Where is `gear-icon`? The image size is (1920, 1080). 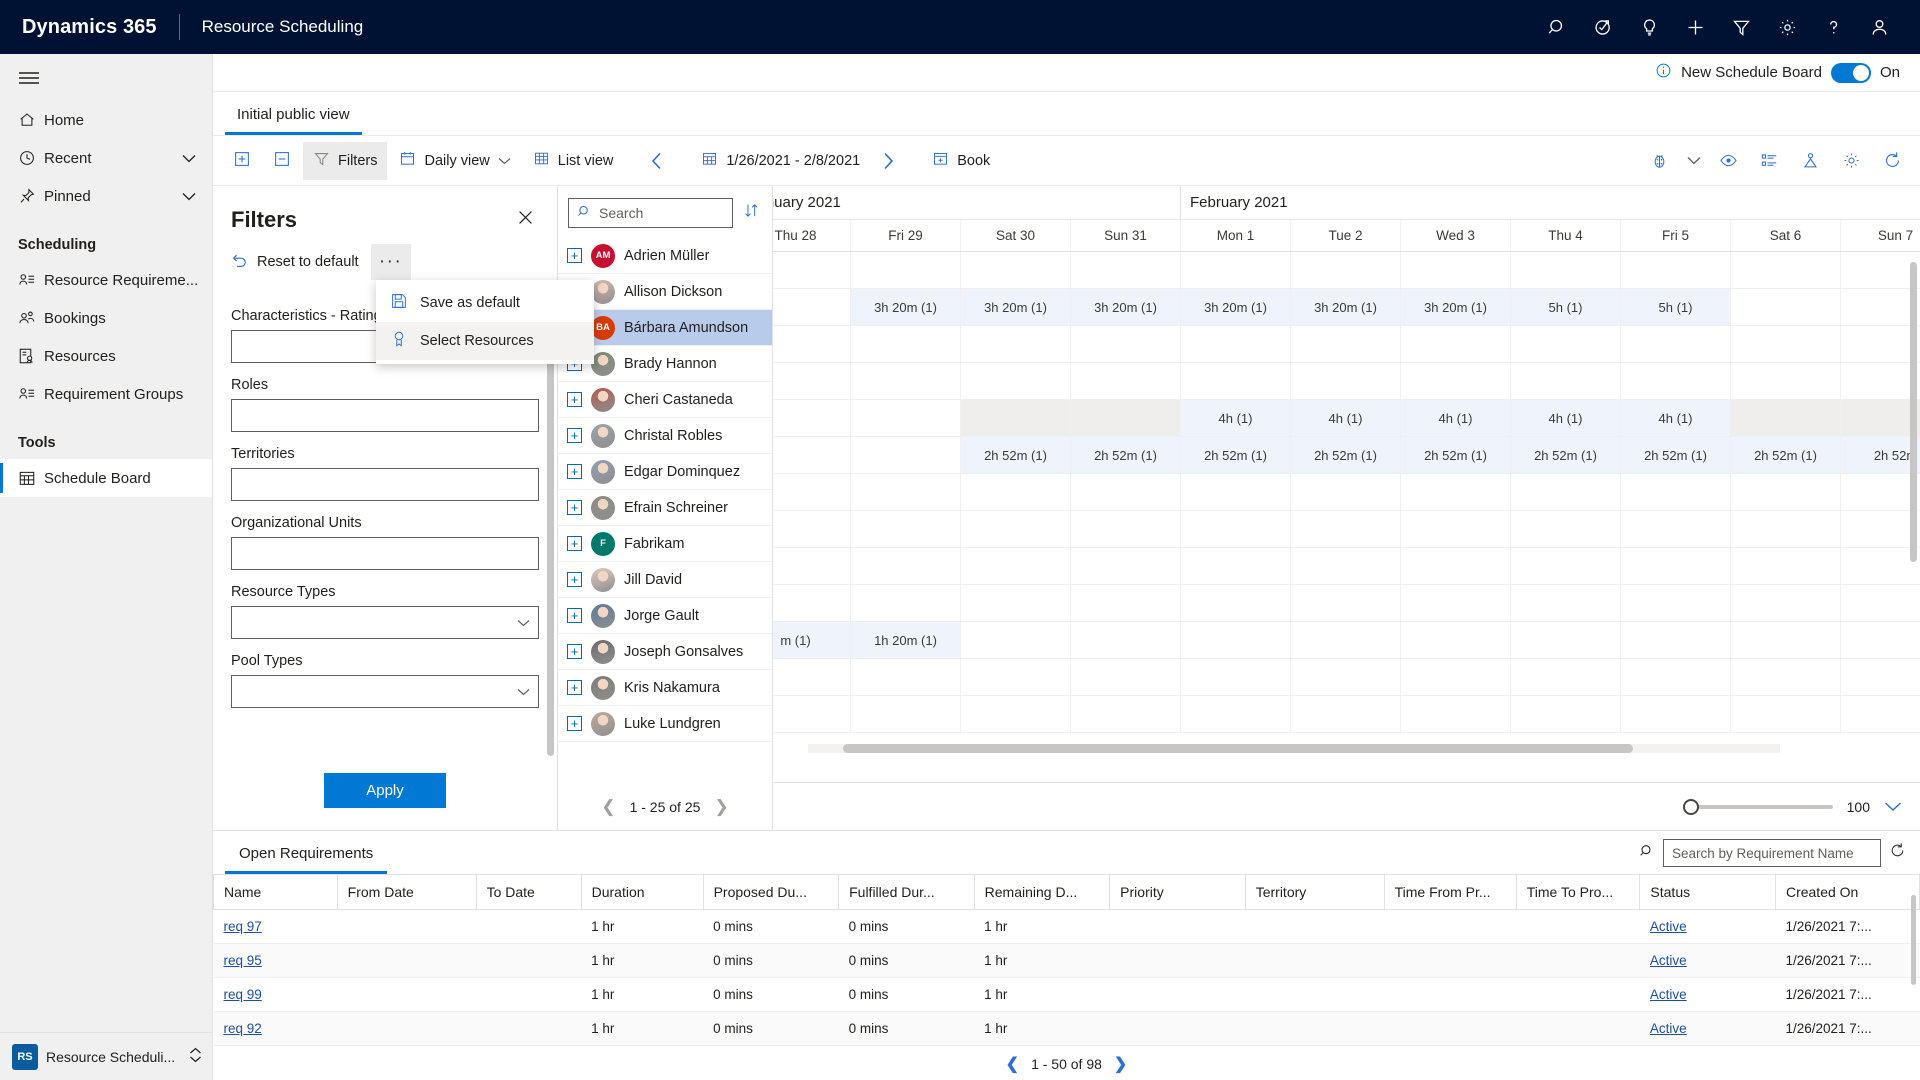 gear-icon is located at coordinates (1851, 161).